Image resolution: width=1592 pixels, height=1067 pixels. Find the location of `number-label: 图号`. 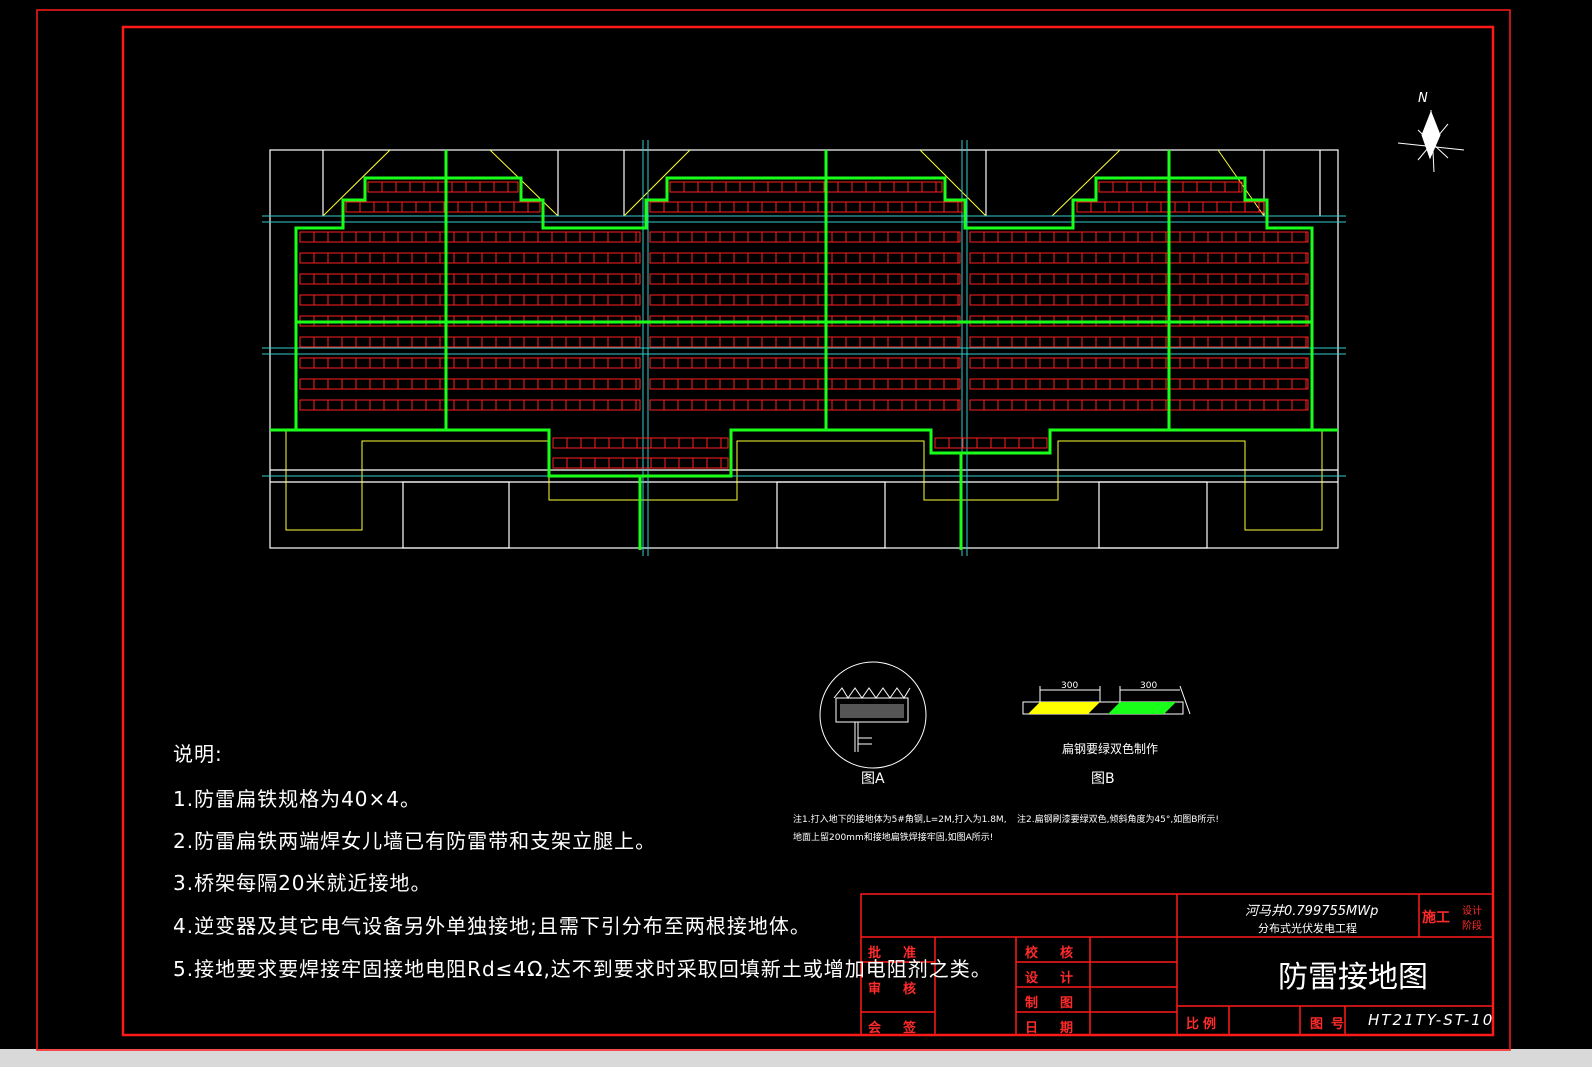

number-label: 图号 is located at coordinates (1331, 1024).